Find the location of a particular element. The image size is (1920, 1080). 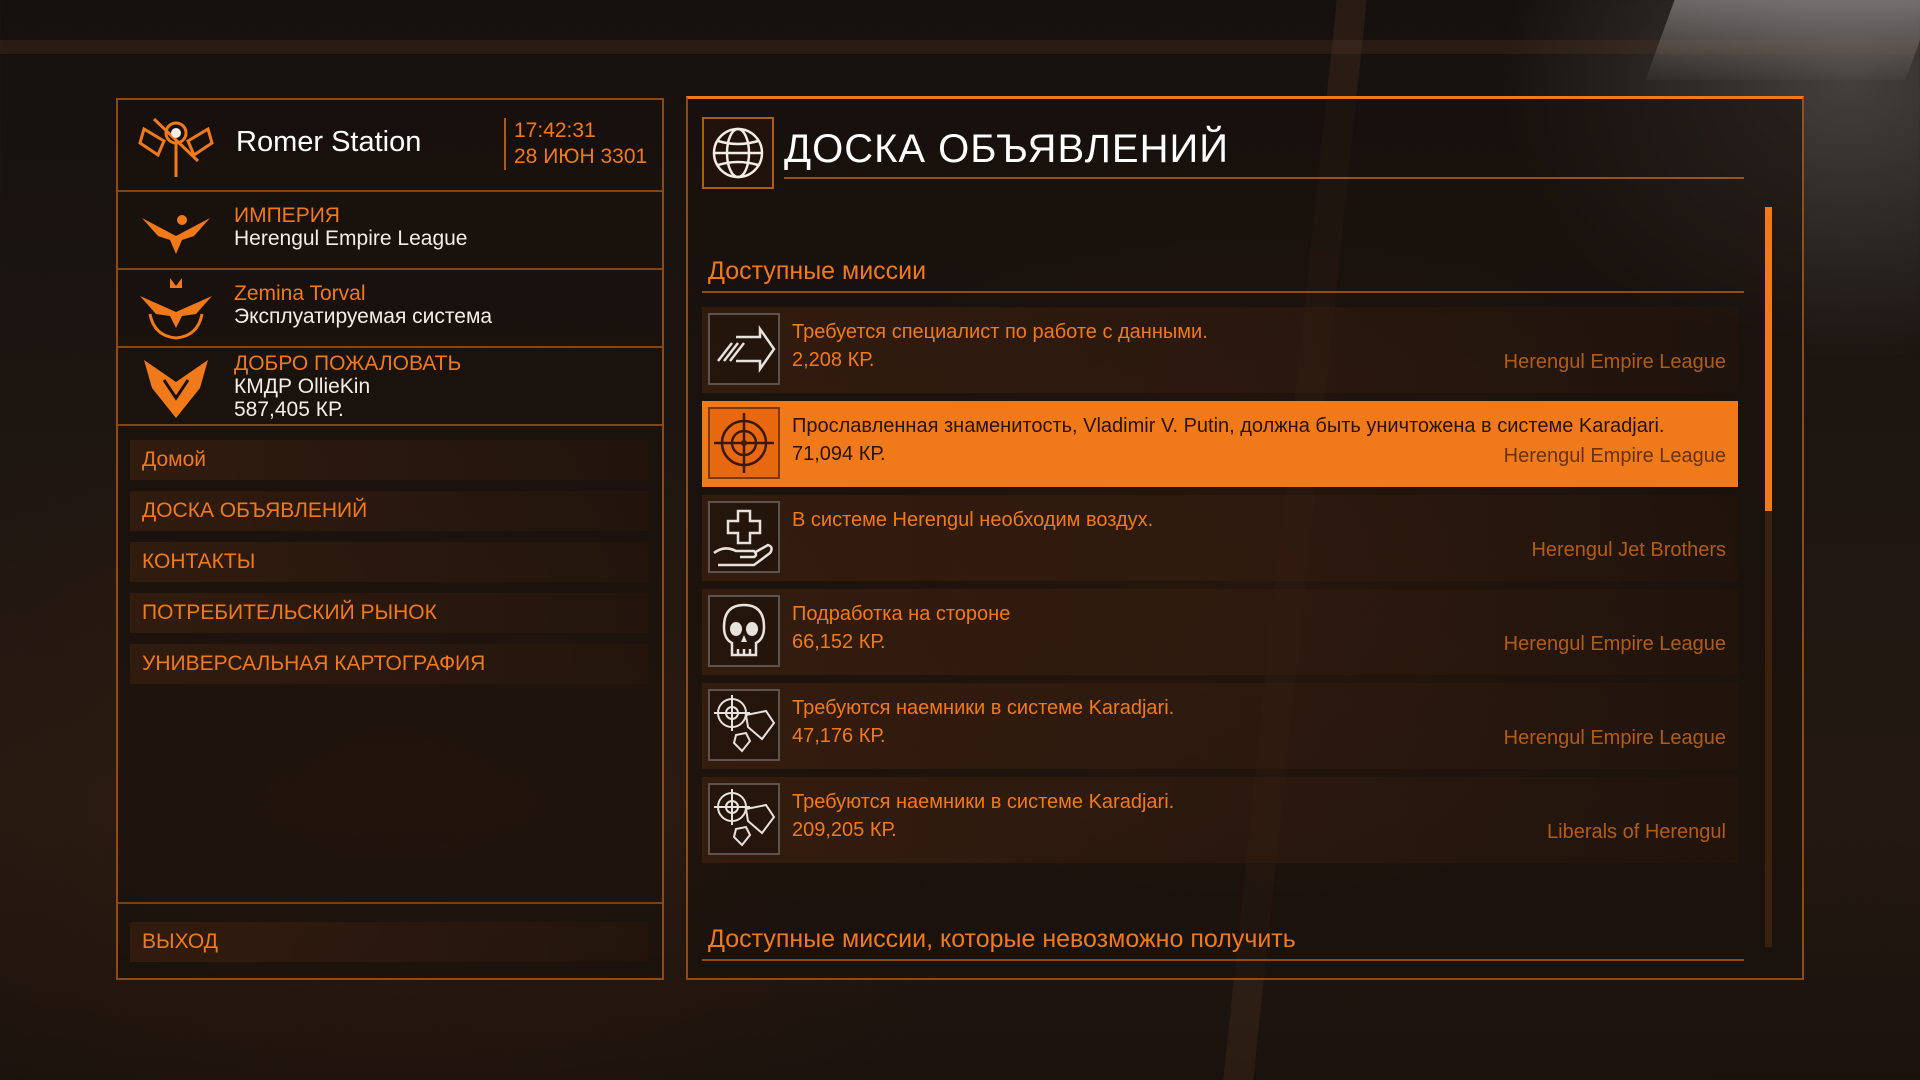

allegiance-label: ИМПЕРИЯ is located at coordinates (287, 215).